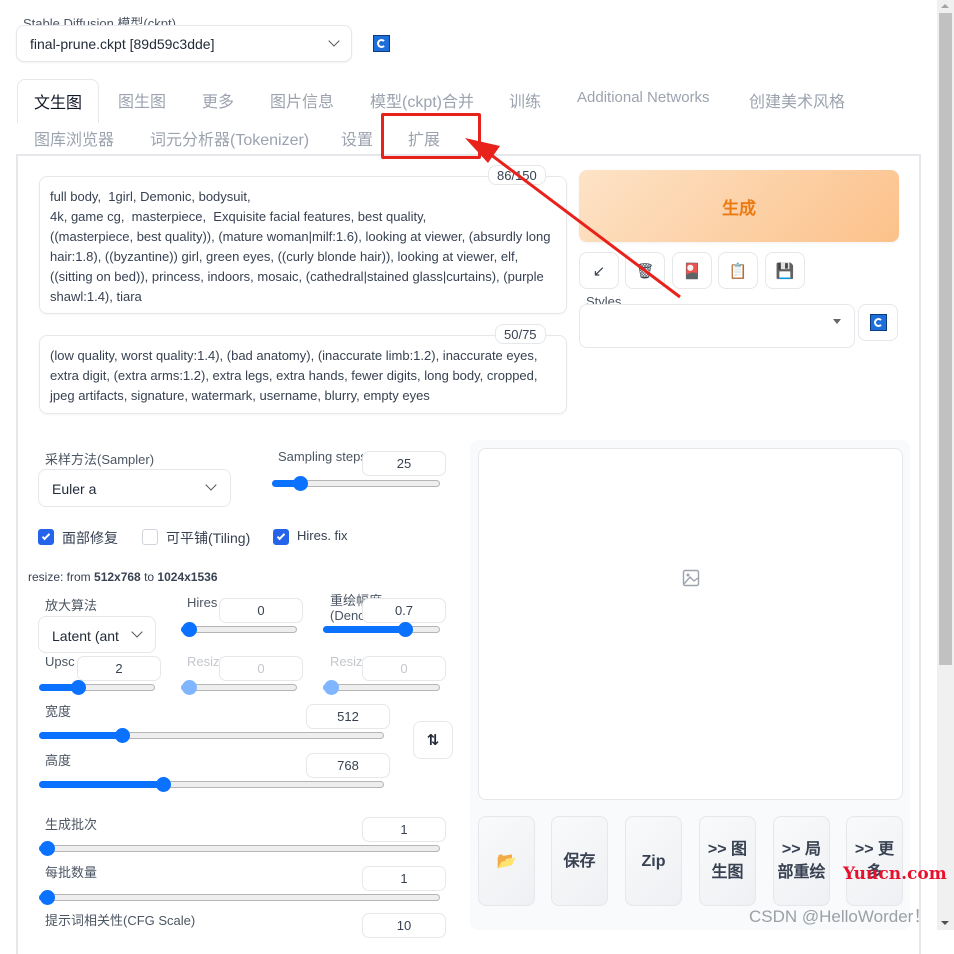 This screenshot has width=954, height=954. Describe the element at coordinates (573, 218) in the screenshot. I see `annotation-arrow-icon` at that location.